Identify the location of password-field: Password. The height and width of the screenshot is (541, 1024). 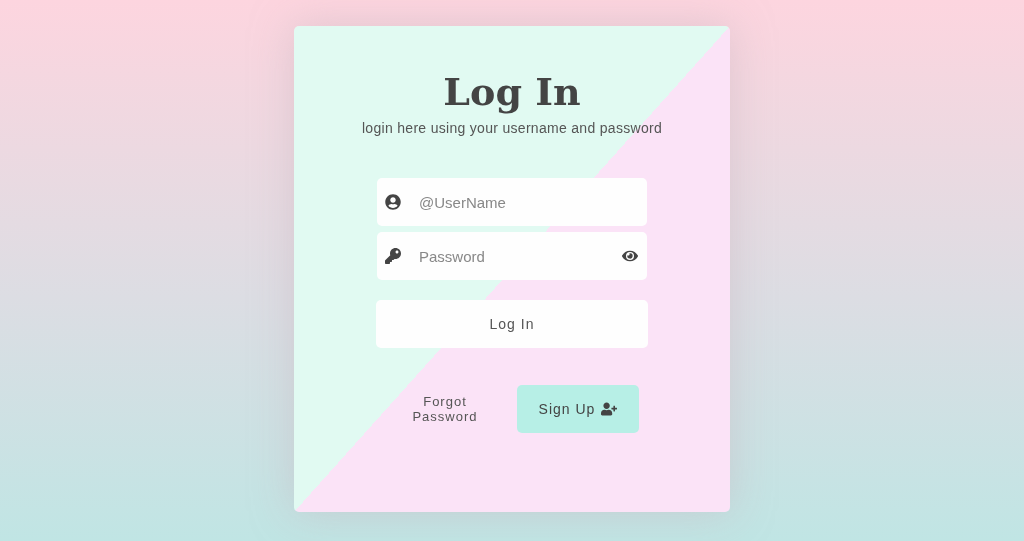
(512, 256).